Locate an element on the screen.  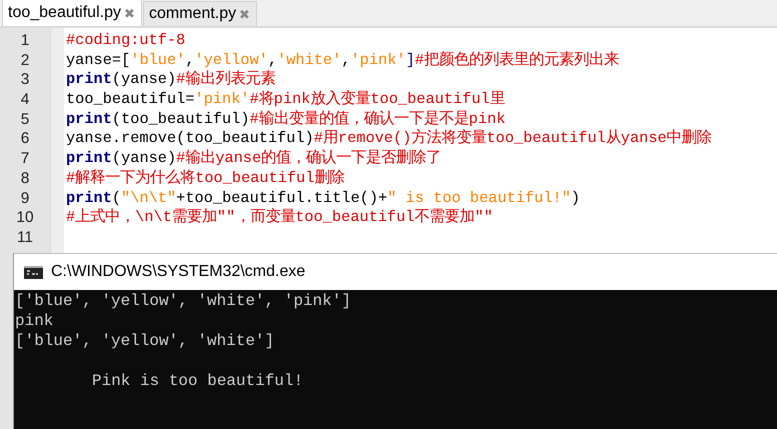
file-tab: comment.py ✖ is located at coordinates (200, 13).